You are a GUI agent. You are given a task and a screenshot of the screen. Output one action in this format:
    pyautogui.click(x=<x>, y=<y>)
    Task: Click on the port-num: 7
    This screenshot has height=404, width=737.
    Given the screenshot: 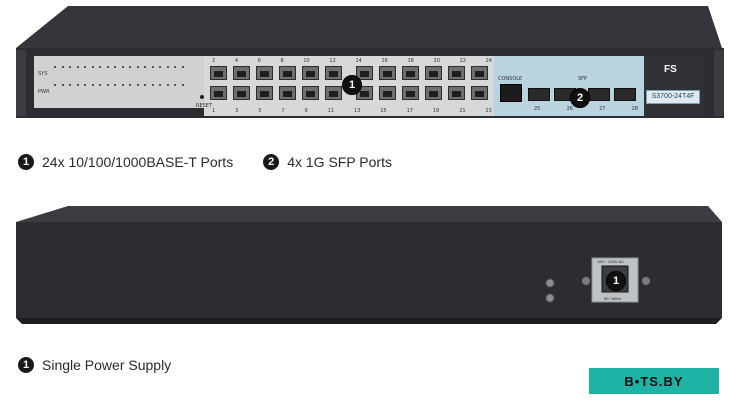 What is the action you would take?
    pyautogui.click(x=283, y=111)
    